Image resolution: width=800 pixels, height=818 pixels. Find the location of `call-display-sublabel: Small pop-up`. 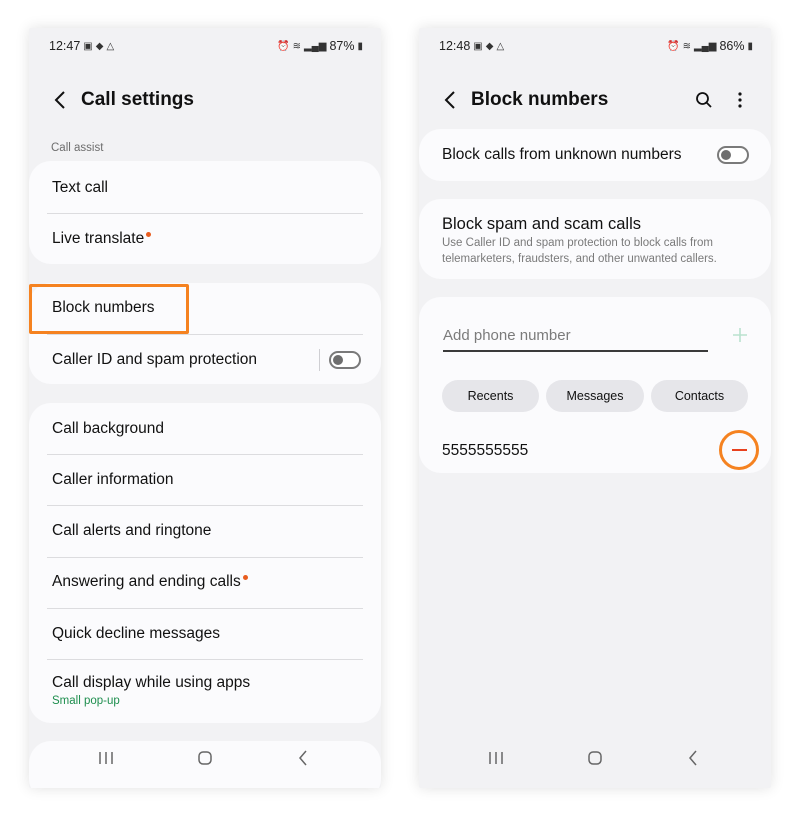

call-display-sublabel: Small pop-up is located at coordinates (86, 701).